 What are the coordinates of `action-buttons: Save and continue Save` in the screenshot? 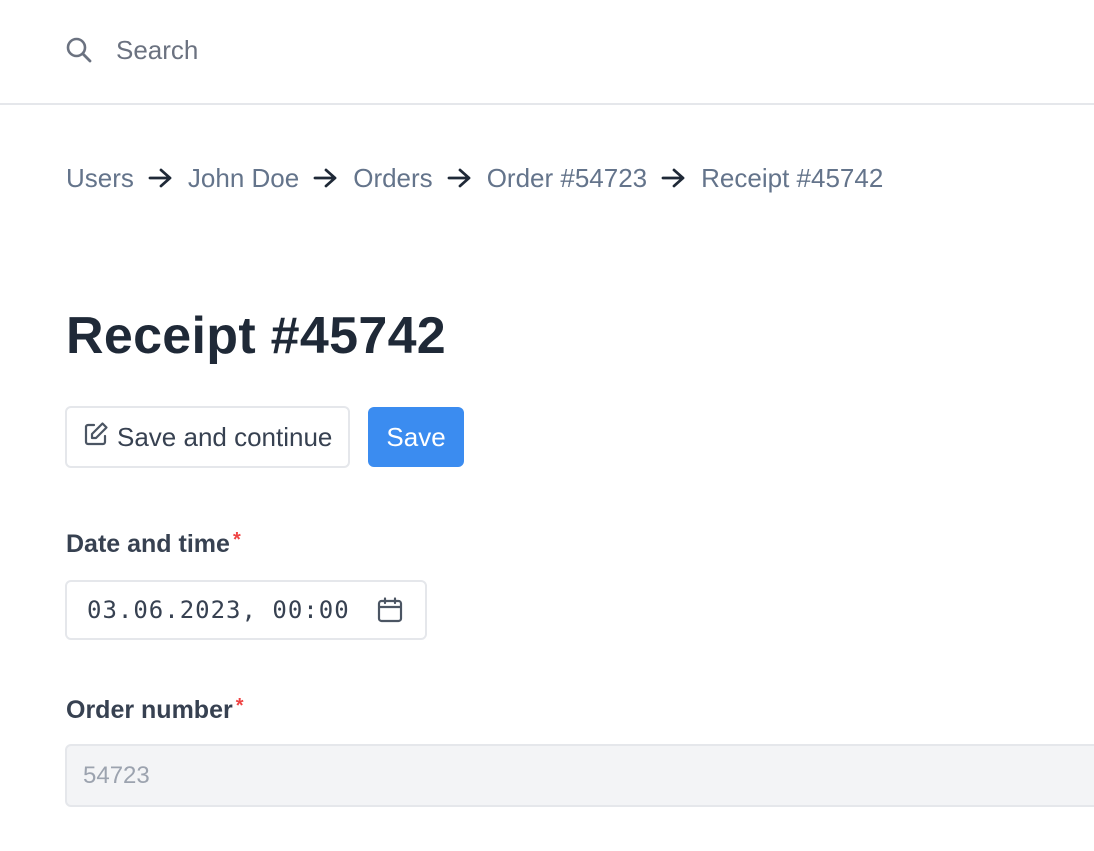 It's located at (264, 437).